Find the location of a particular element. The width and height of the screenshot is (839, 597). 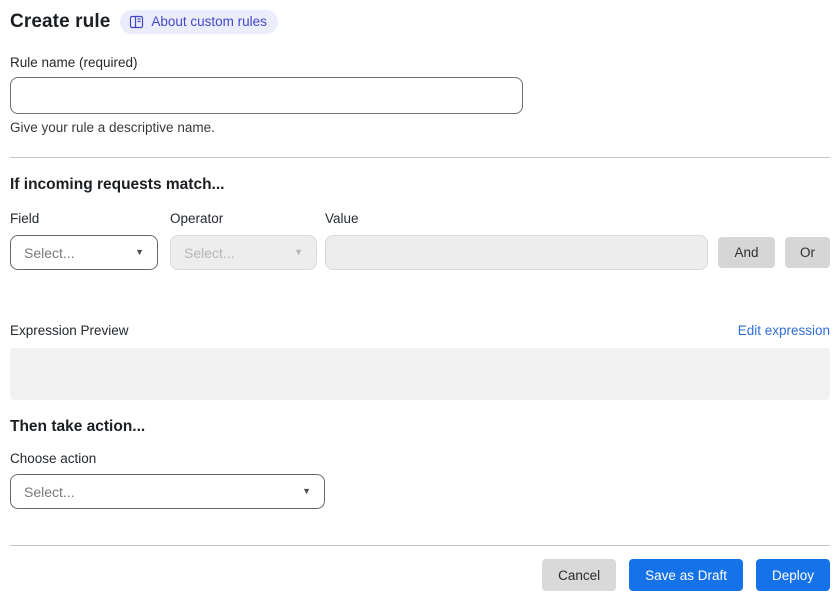

header: Create rule About custom rules is located at coordinates (420, 22).